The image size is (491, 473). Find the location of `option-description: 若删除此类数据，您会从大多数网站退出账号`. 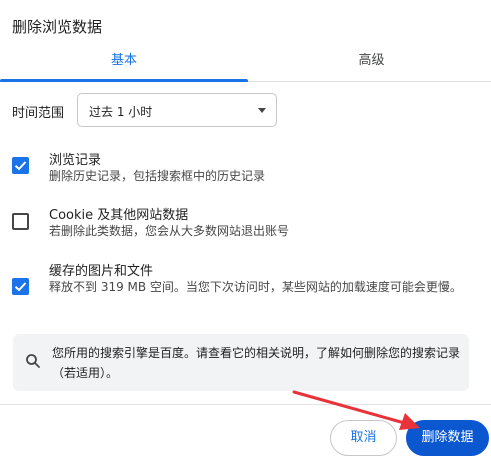

option-description: 若删除此类数据，您会从大多数网站退出账号 is located at coordinates (169, 231).